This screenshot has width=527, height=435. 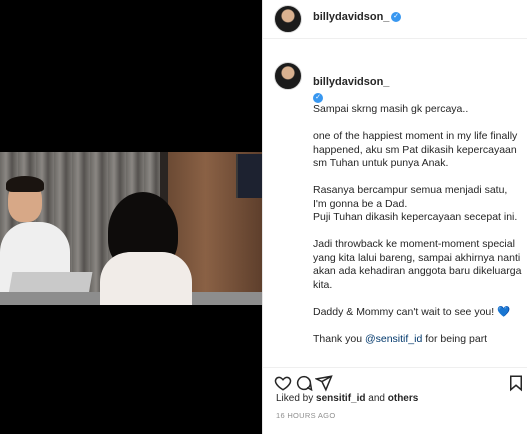 I want to click on heart-icon, so click(x=283, y=383).